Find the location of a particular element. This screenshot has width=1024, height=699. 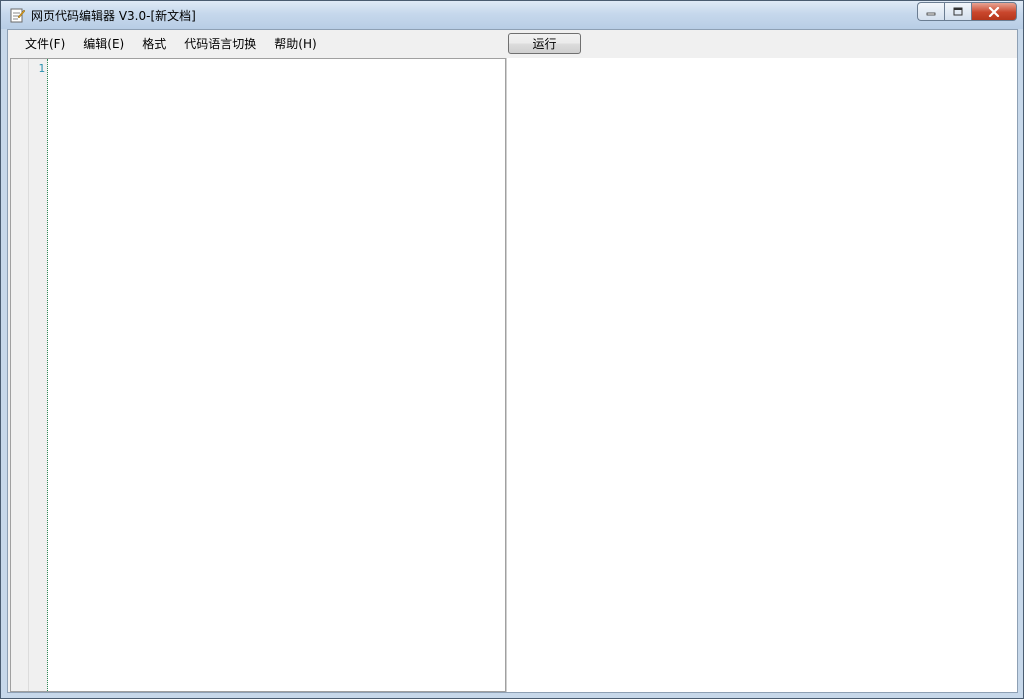

menu-bar: 文件(F) 编辑(E) 格式 代码语言切换 帮助(H) is located at coordinates (258, 44).